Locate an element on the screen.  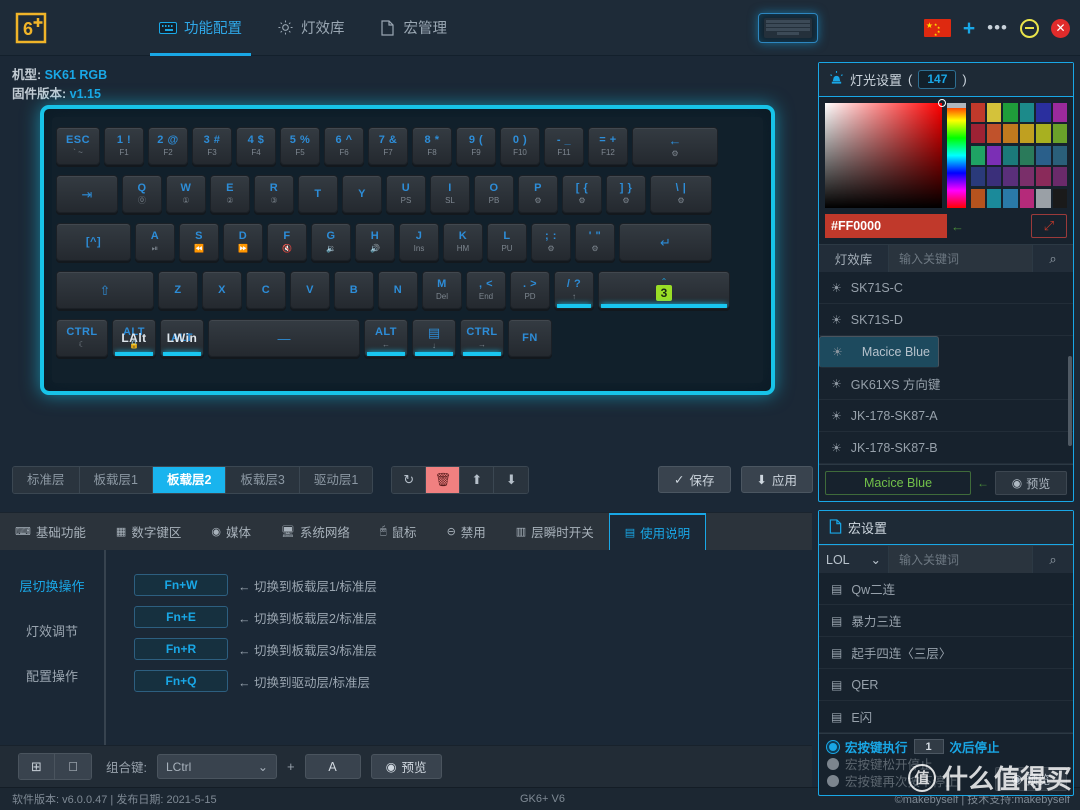
key-r: R③ is located at coordinates (274, 194).